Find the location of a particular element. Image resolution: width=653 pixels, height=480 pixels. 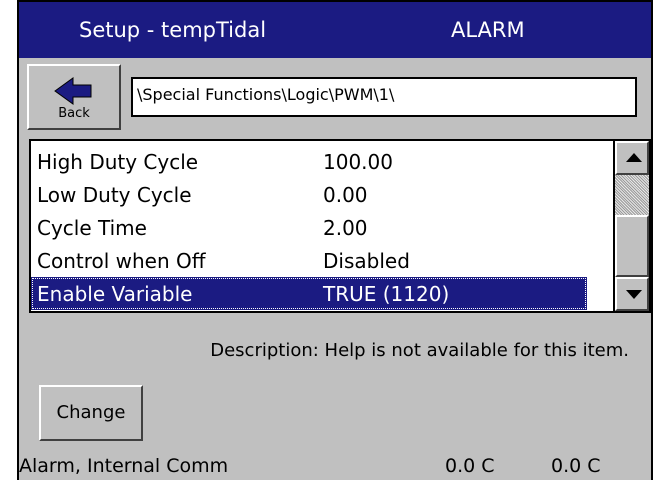

vertical-scrollbar is located at coordinates (632, 226).